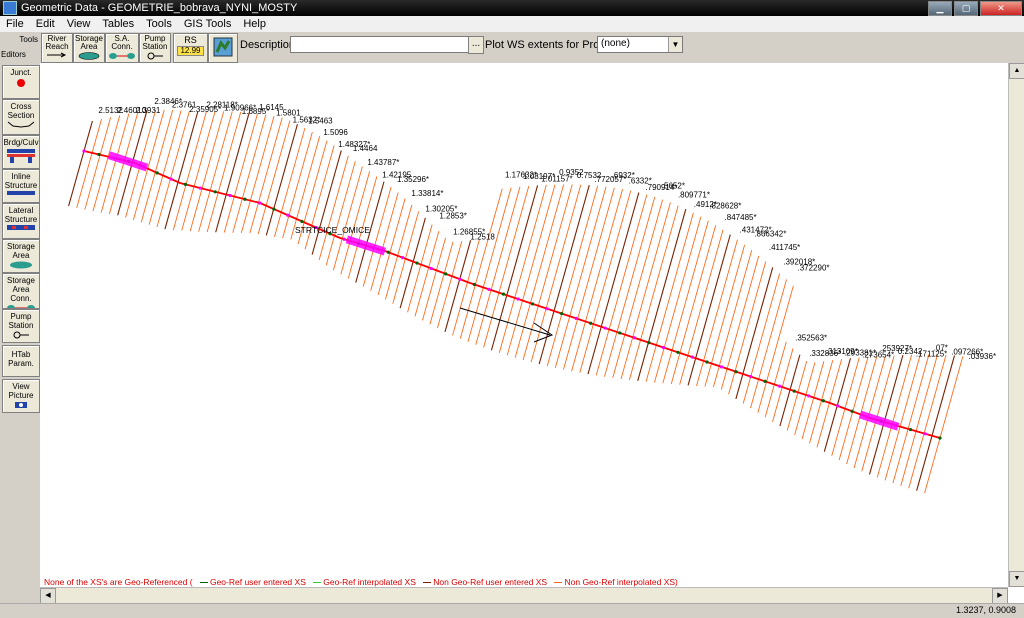  I want to click on horizontal-scrollbar: ◀ ▶, so click(524, 595).